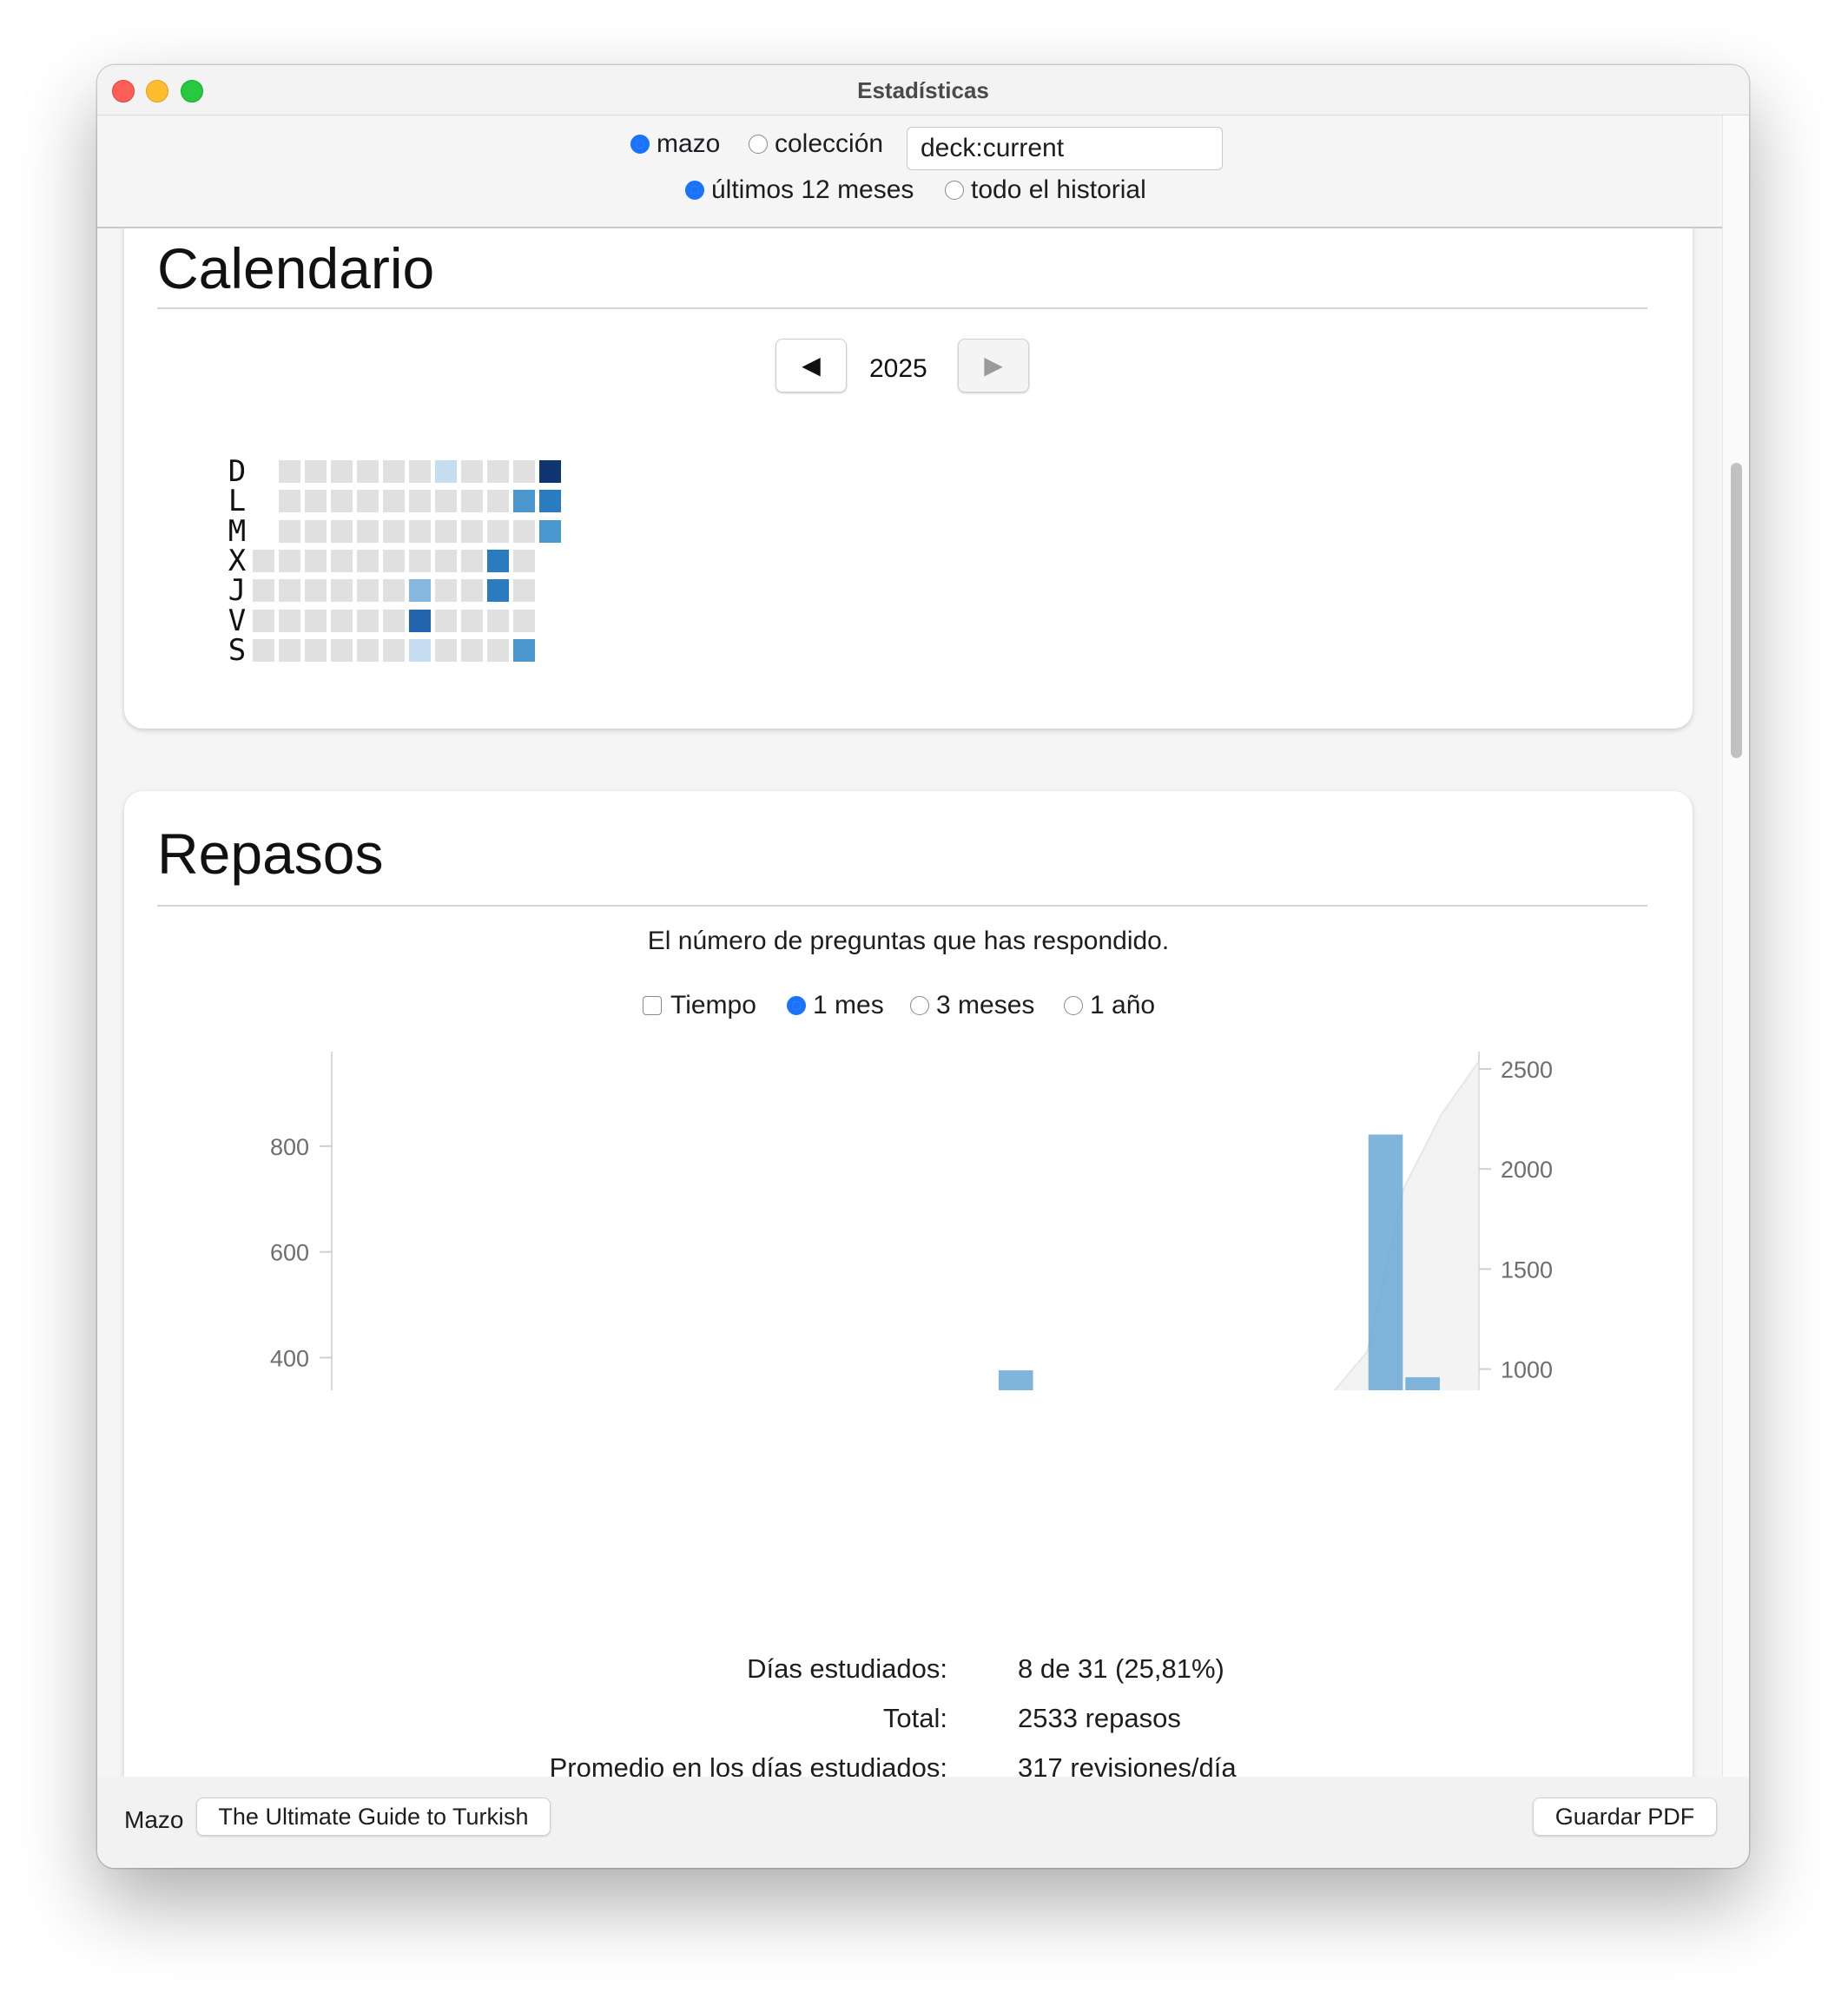 The height and width of the screenshot is (1999, 1848). I want to click on deck-selector-button: The Ultimate Guide to Turkish, so click(374, 1817).